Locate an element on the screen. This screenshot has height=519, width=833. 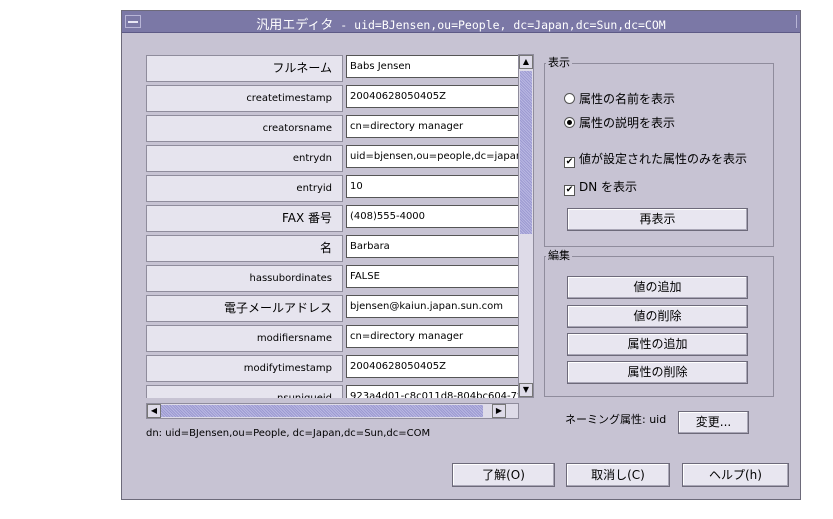
scroll-up-icon: ▲ is located at coordinates (526, 62).